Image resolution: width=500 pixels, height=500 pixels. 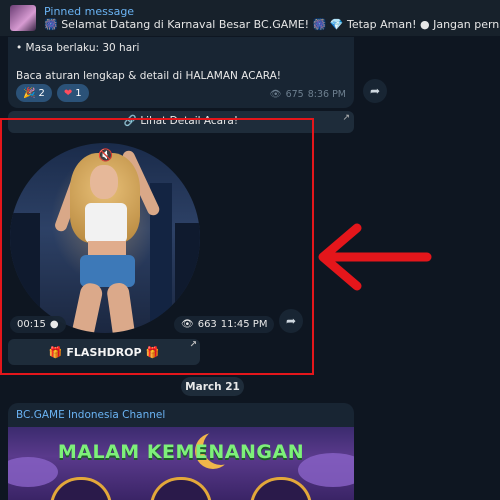 What do you see at coordinates (181, 415) in the screenshot?
I see `channel-name: BC.GAME Indonesia Channel` at bounding box center [181, 415].